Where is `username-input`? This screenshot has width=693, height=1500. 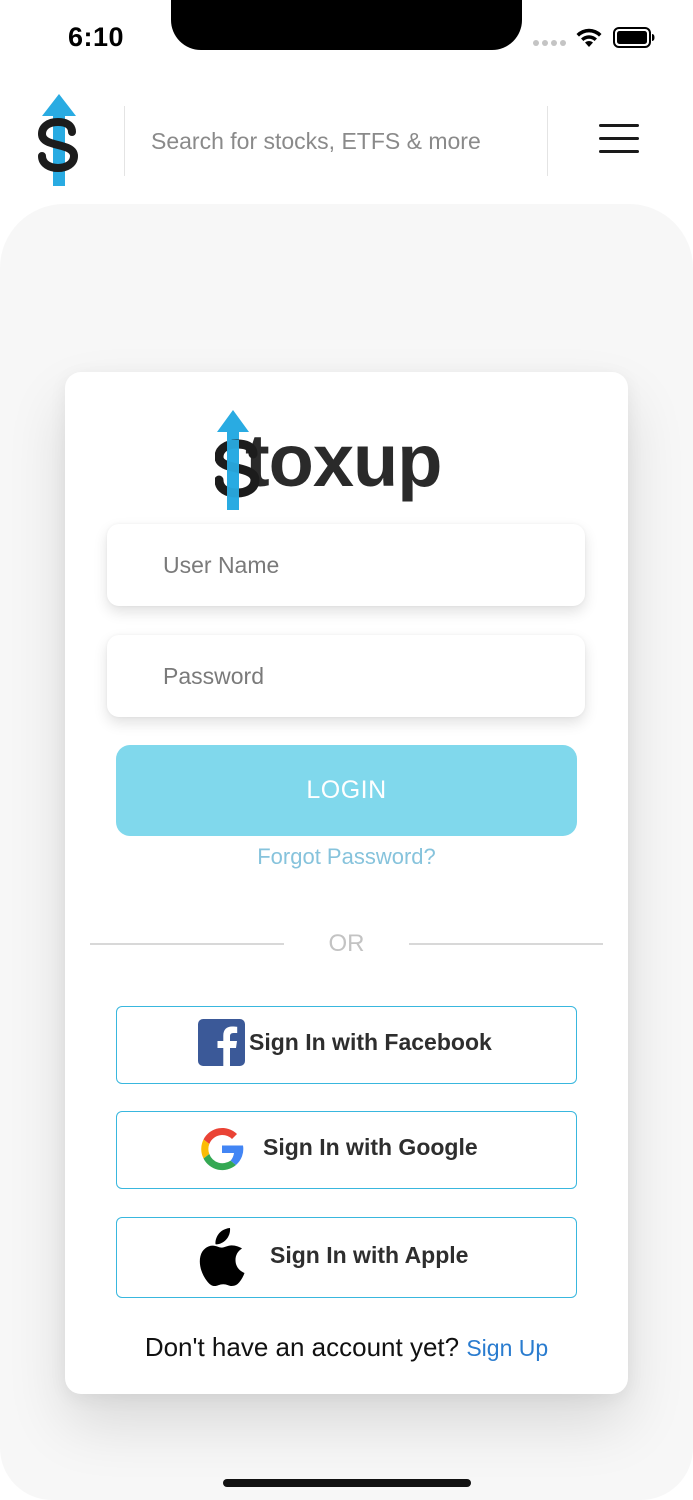 username-input is located at coordinates (363, 565).